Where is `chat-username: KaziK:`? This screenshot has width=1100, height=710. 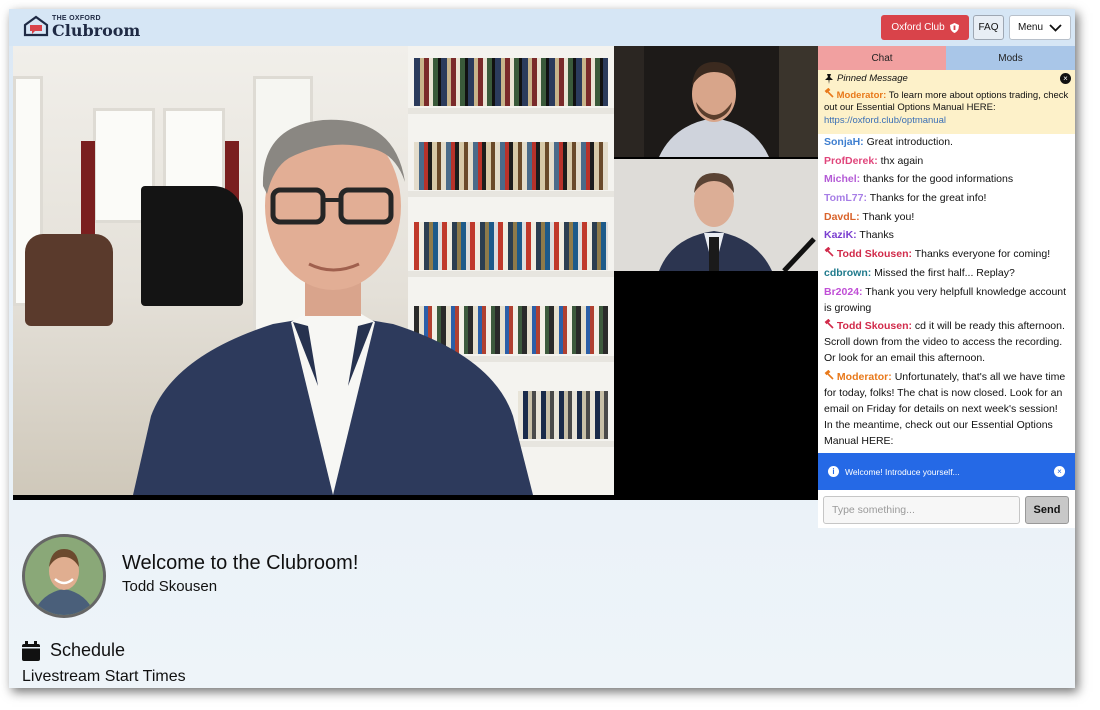
chat-username: KaziK: is located at coordinates (840, 235).